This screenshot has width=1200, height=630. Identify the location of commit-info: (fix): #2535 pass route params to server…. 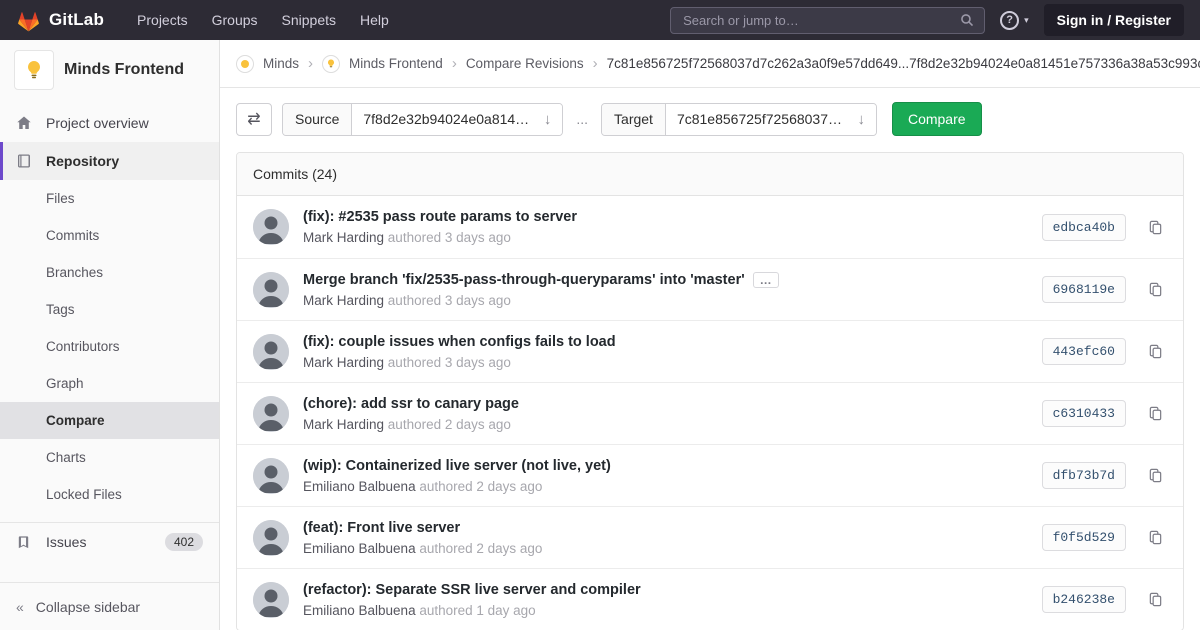
(665, 227).